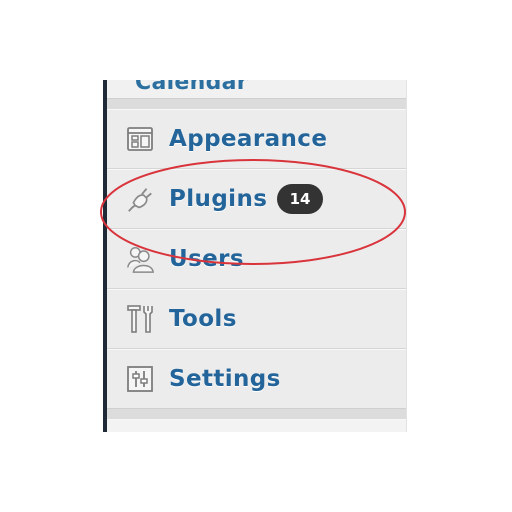  What do you see at coordinates (206, 259) in the screenshot?
I see `sidebar-item-label: Users` at bounding box center [206, 259].